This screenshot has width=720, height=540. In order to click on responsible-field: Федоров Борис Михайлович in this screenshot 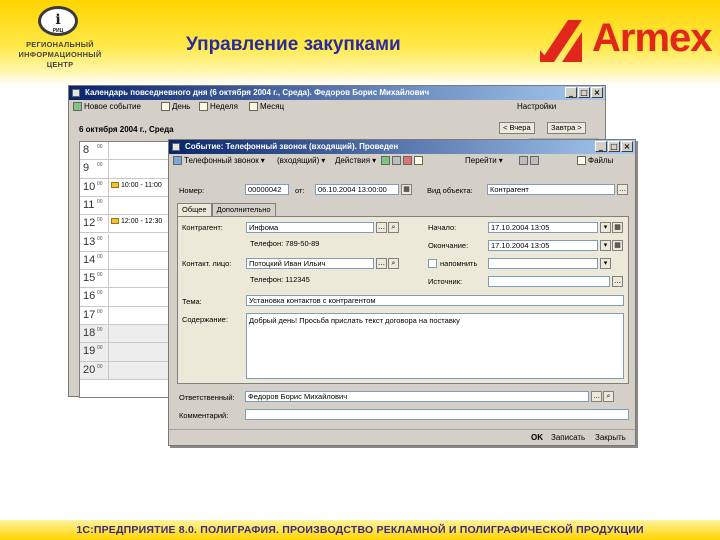, I will do `click(417, 396)`.